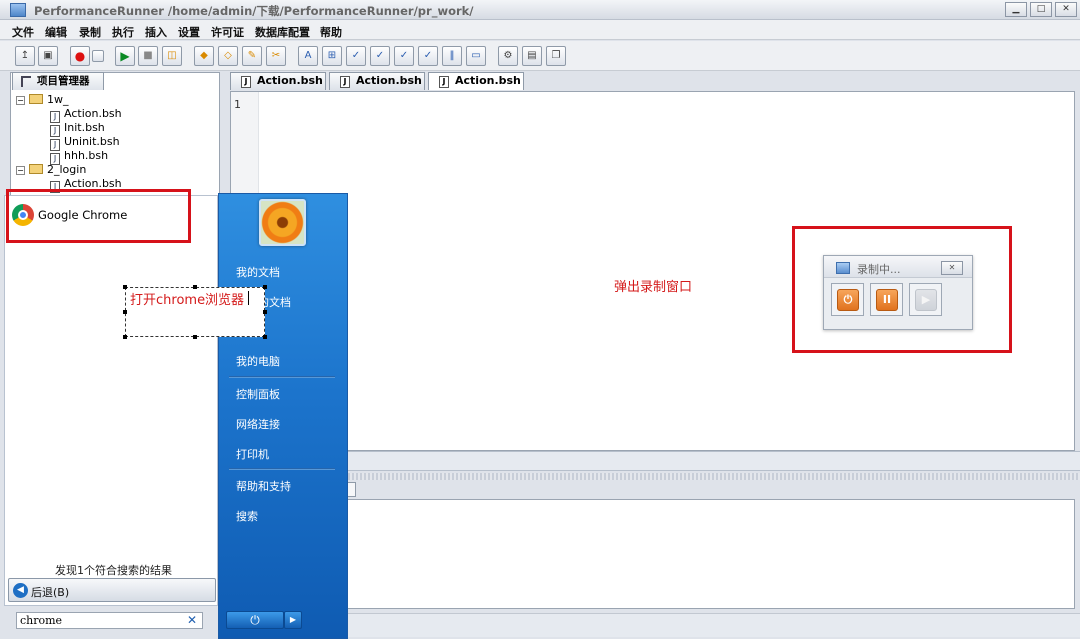  I want to click on search-result-count: 发现1个符合搜索的结果, so click(113, 570).